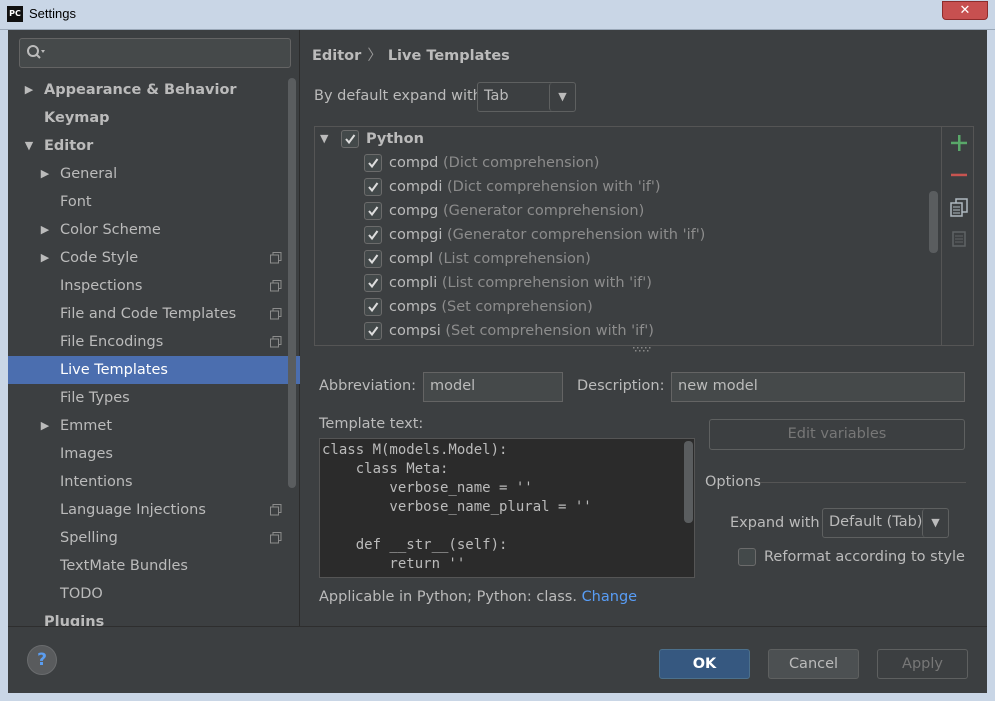 The image size is (995, 701). I want to click on template-description: (Set comprehension with 'if'), so click(549, 331).